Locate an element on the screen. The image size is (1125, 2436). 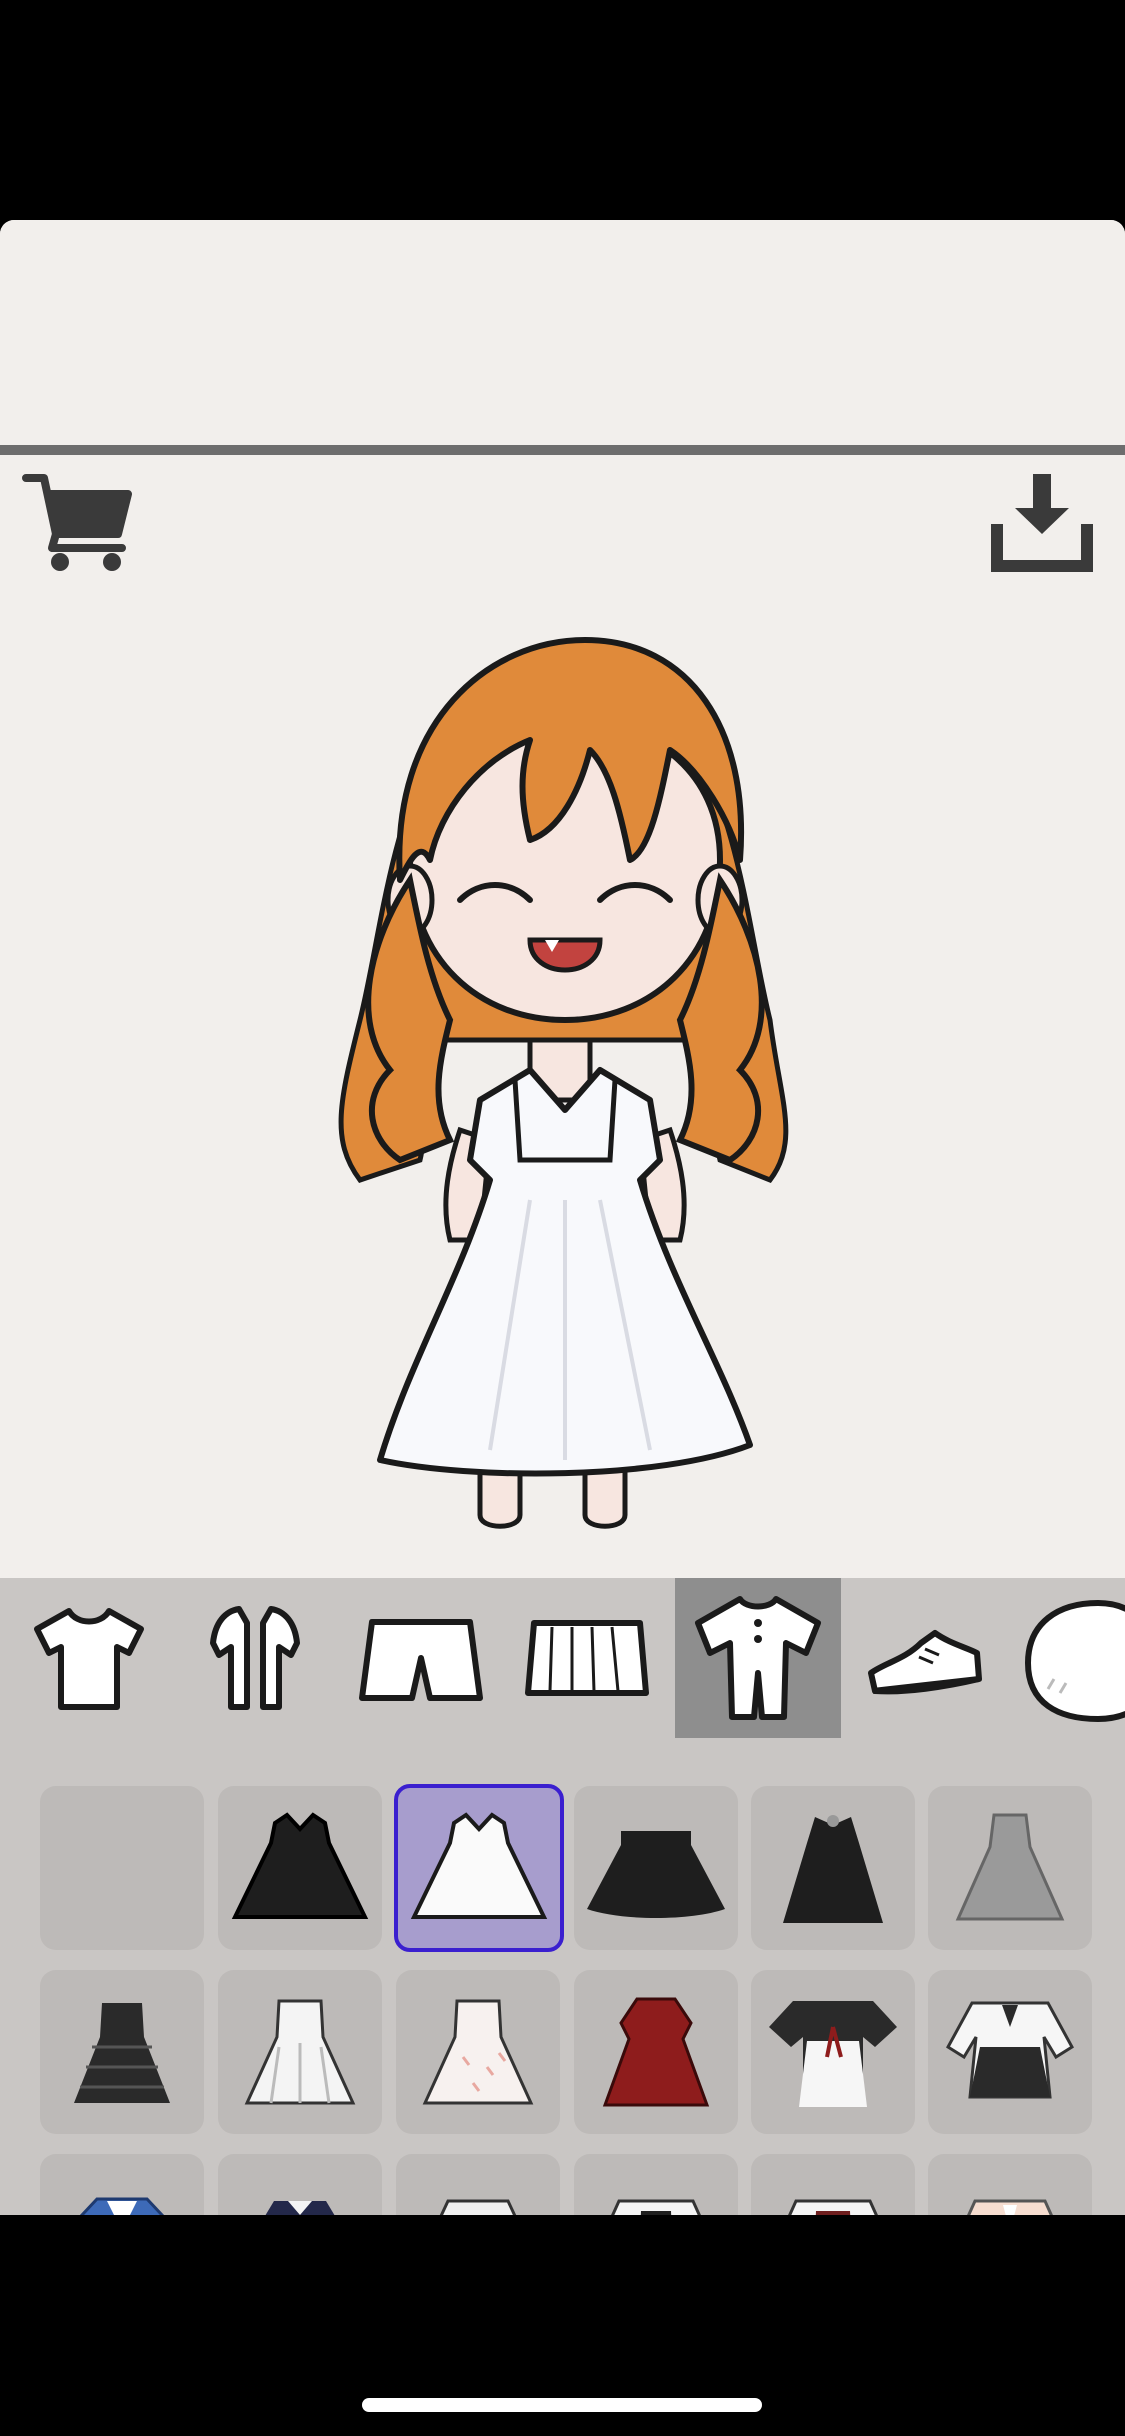
gray-dress-thumb is located at coordinates (1010, 1867).